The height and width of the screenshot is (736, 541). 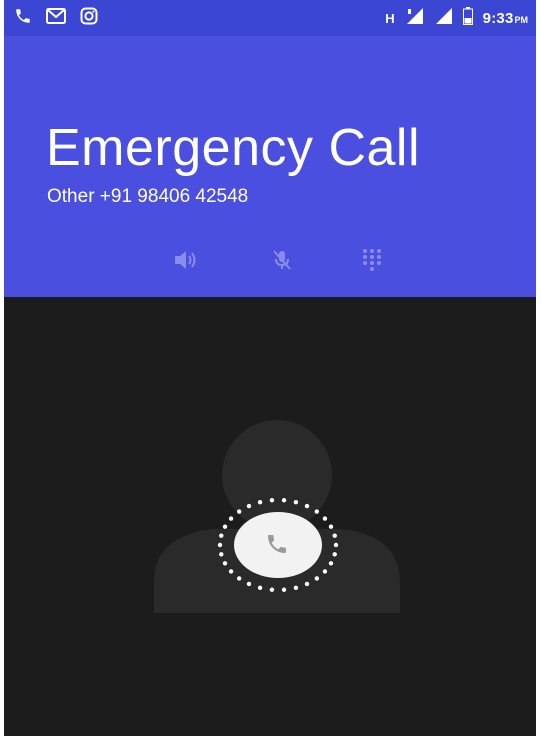 I want to click on battery-icon, so click(x=467, y=18).